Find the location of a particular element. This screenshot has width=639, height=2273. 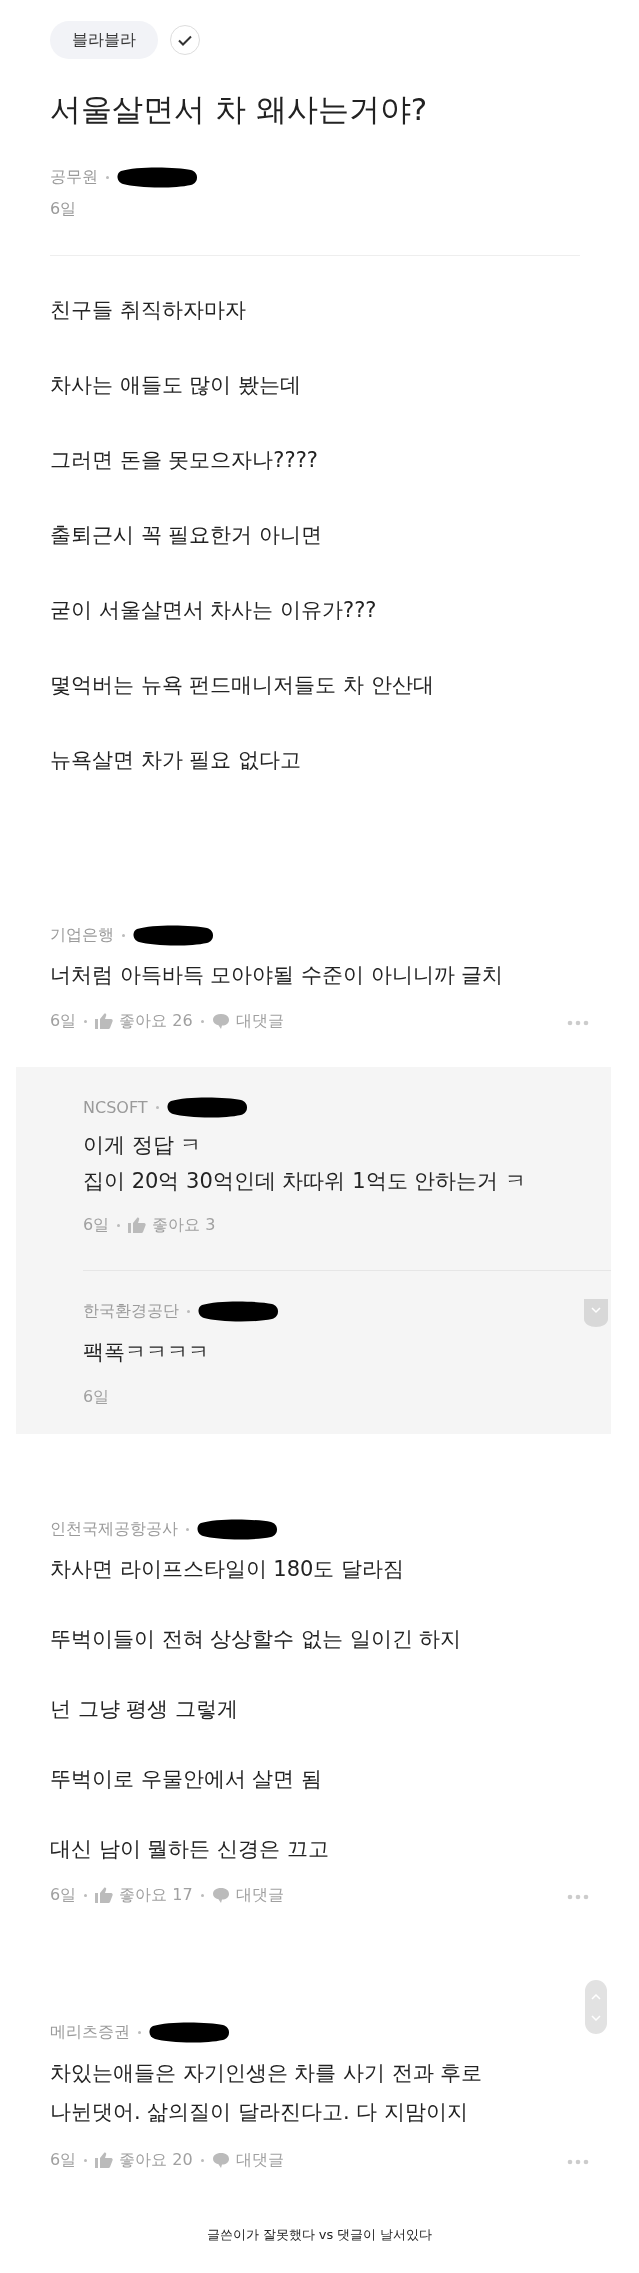

company-name: 인천국제공항공사 is located at coordinates (114, 1529).